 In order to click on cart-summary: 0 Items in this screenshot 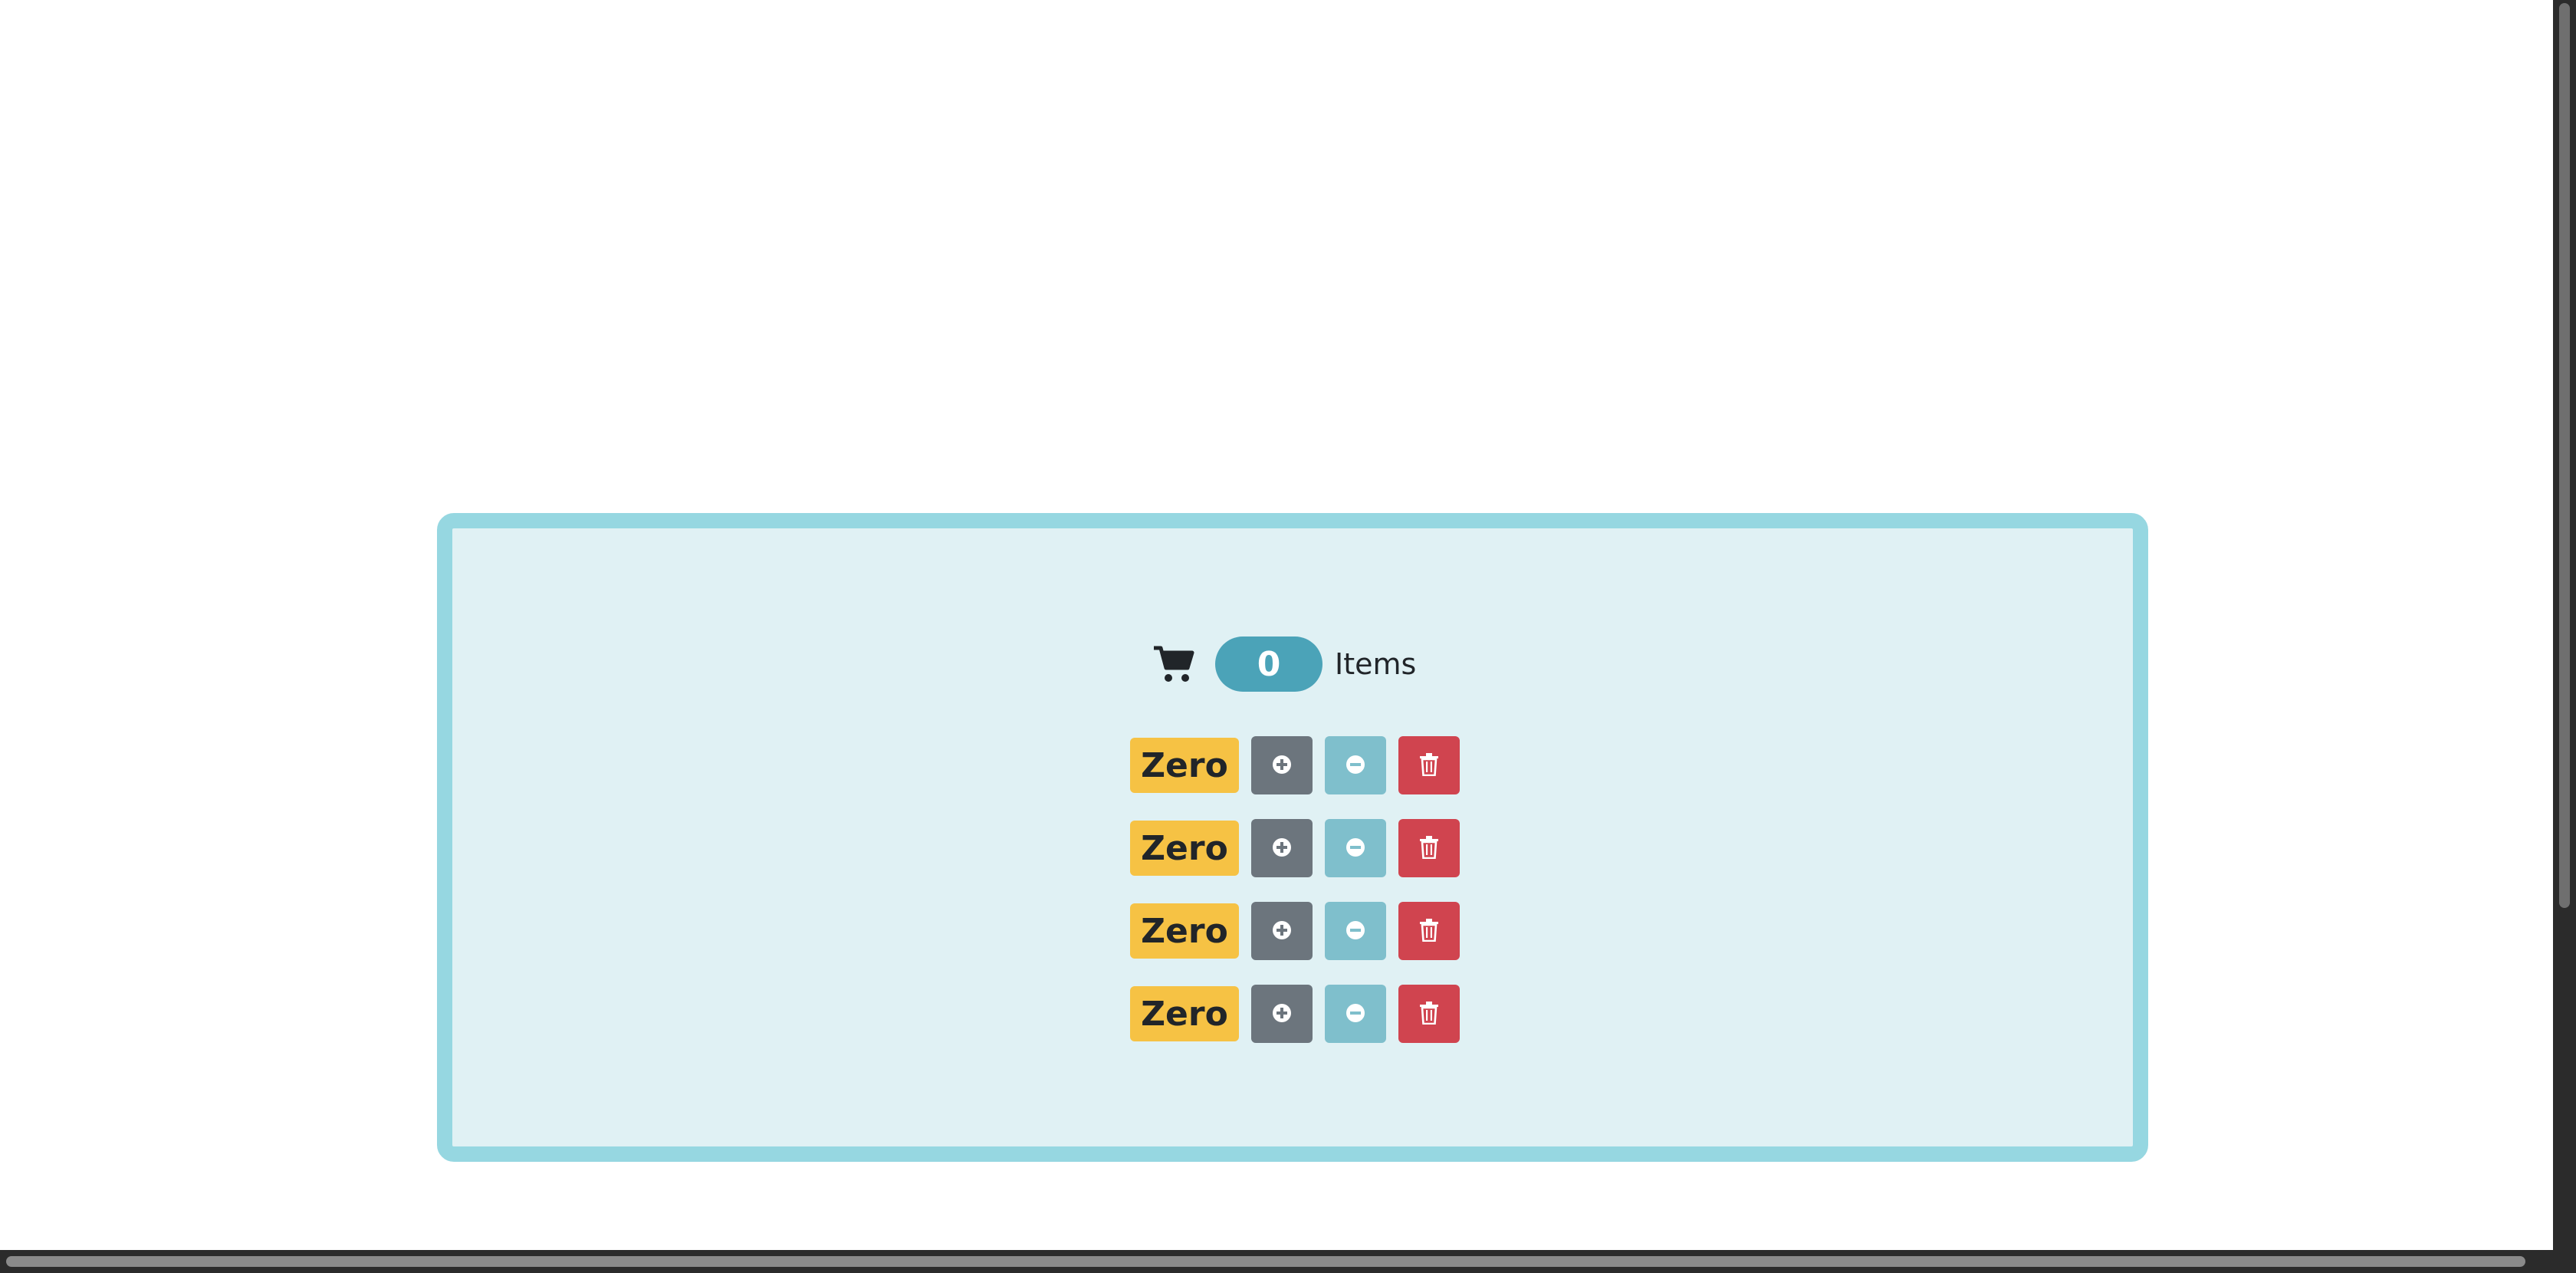, I will do `click(1284, 664)`.